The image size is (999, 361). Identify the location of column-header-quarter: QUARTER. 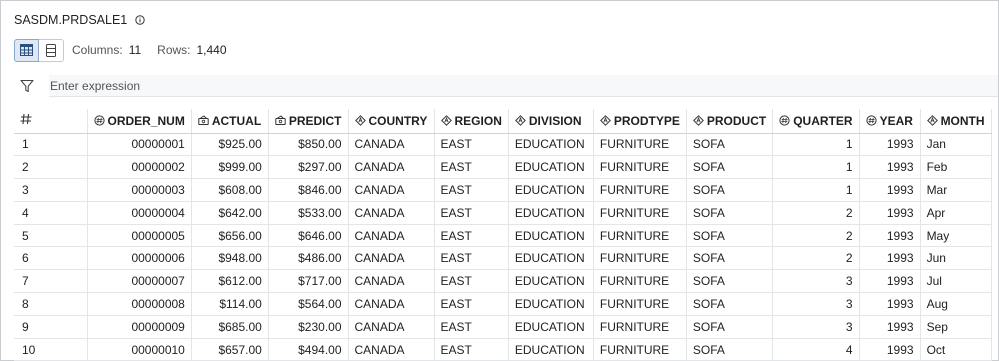
(816, 121).